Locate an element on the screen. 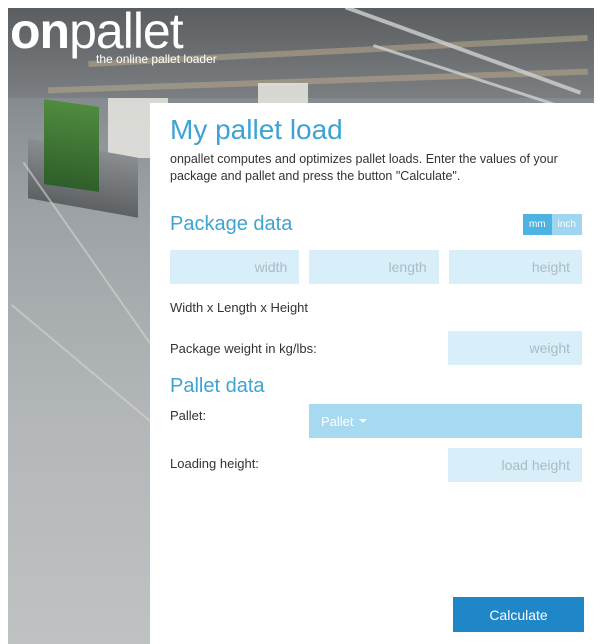 Image resolution: width=602 pixels, height=644 pixels. package-section-header: Package data mm inch is located at coordinates (376, 224).